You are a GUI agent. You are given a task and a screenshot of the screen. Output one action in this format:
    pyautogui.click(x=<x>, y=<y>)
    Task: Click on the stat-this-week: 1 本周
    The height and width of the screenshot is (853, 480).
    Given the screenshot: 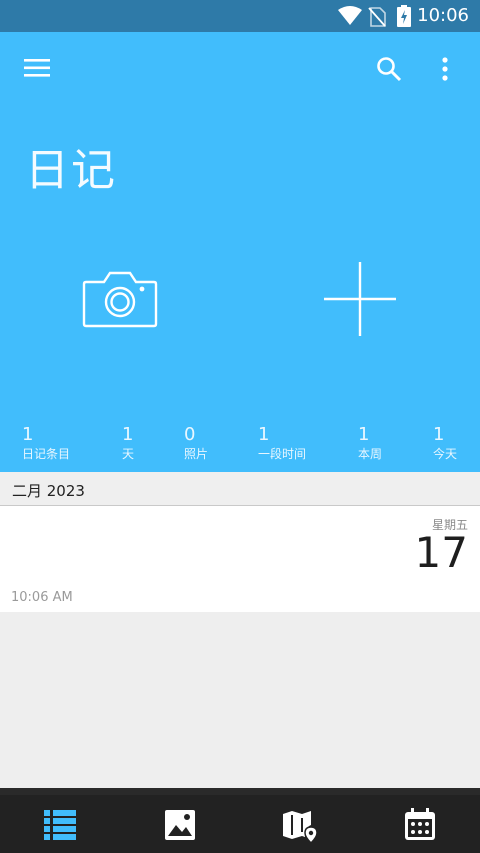 What is the action you would take?
    pyautogui.click(x=370, y=443)
    